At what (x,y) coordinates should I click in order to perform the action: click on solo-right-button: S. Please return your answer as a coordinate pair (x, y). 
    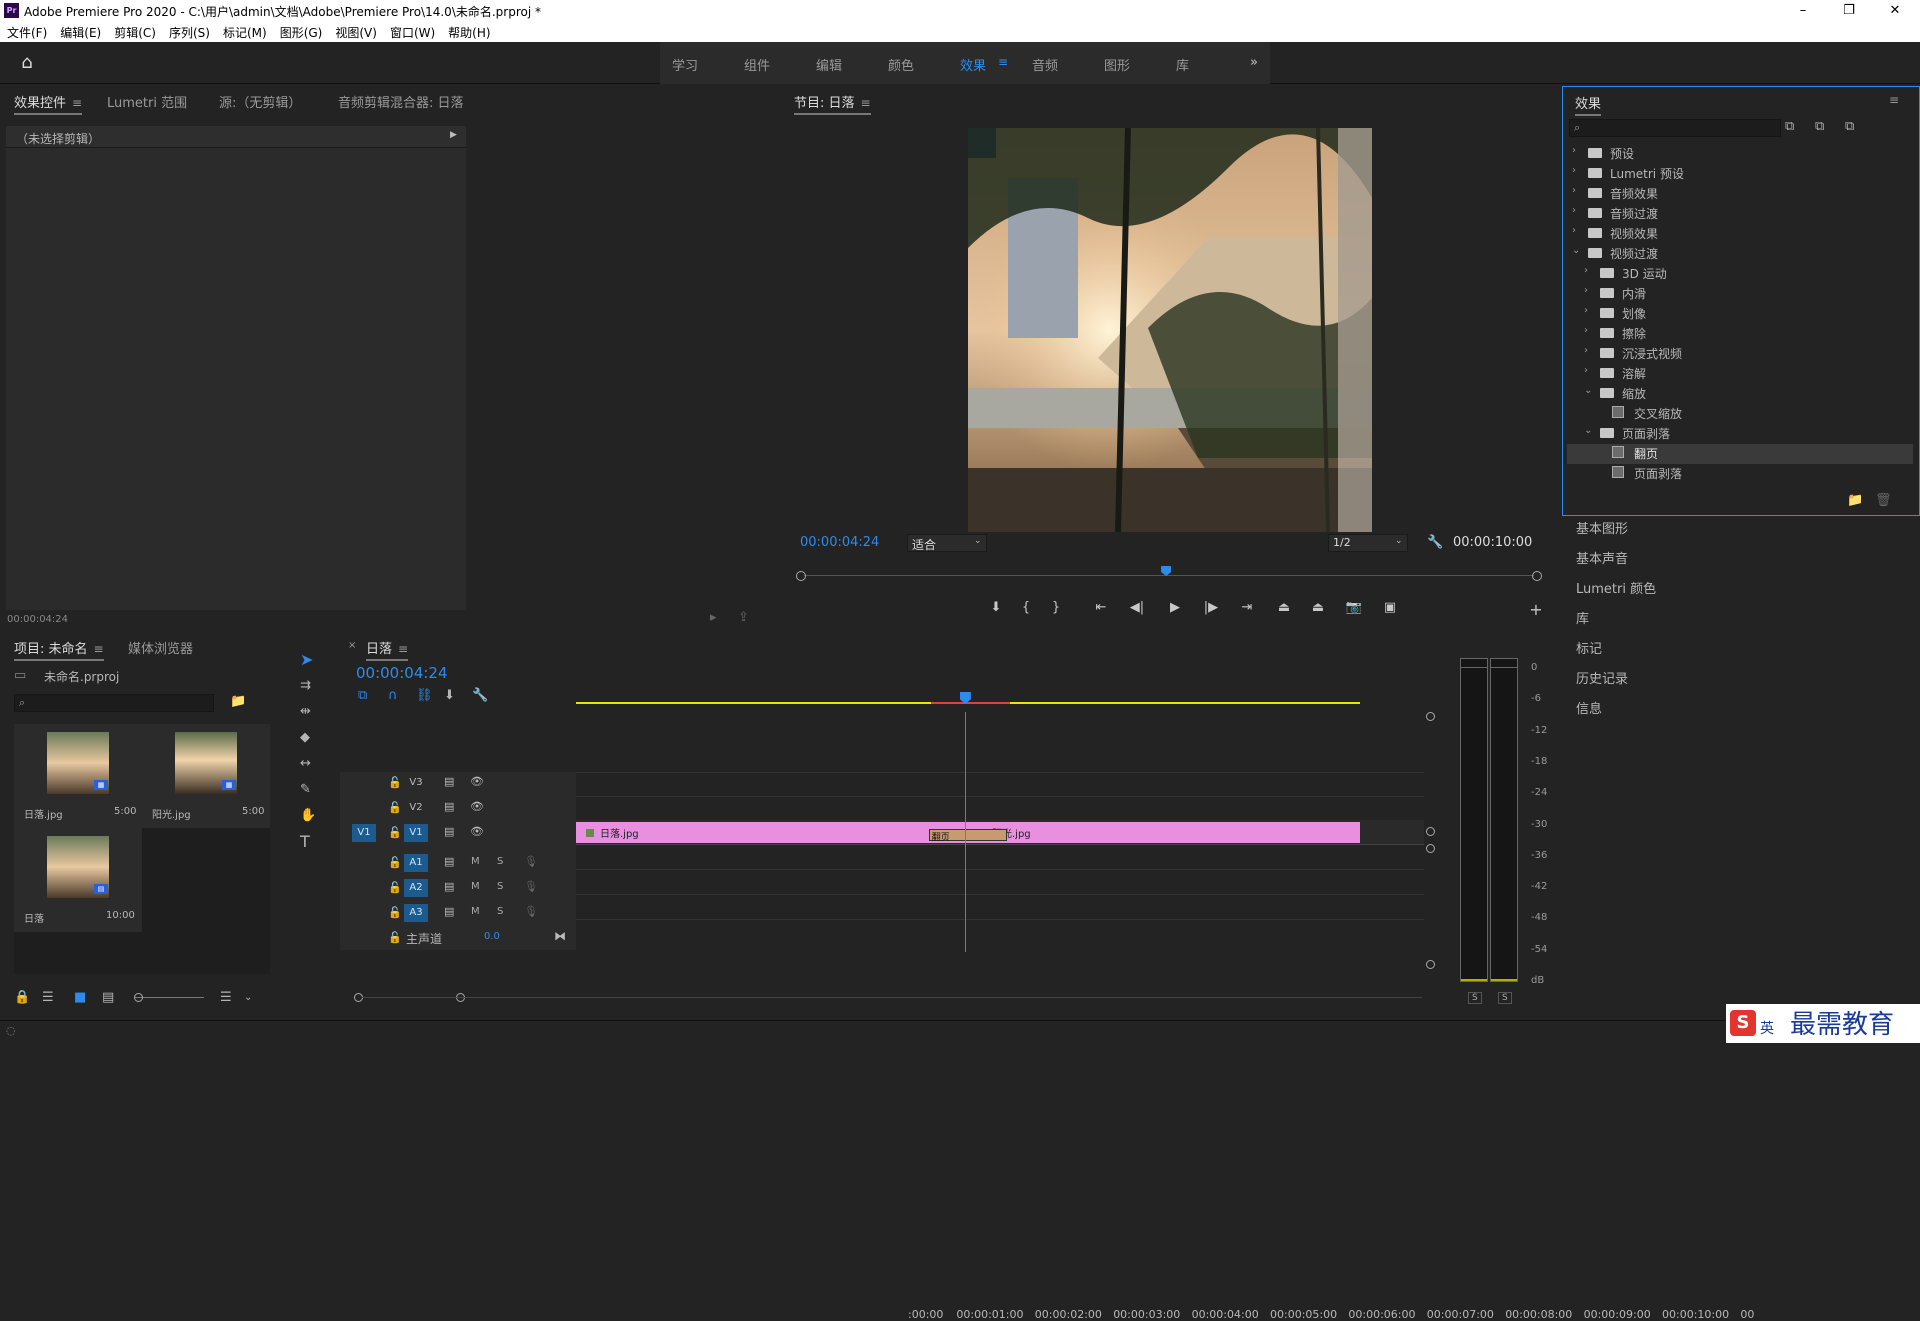
    Looking at the image, I should click on (1505, 998).